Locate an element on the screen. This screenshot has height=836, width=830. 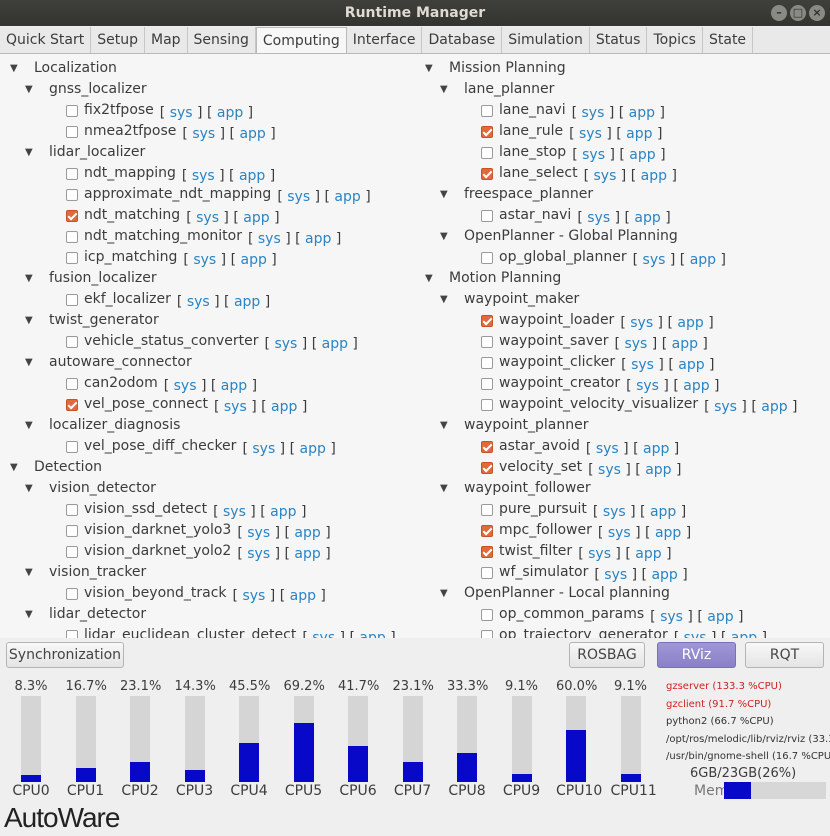
node-label: lane_stop is located at coordinates (532, 152).